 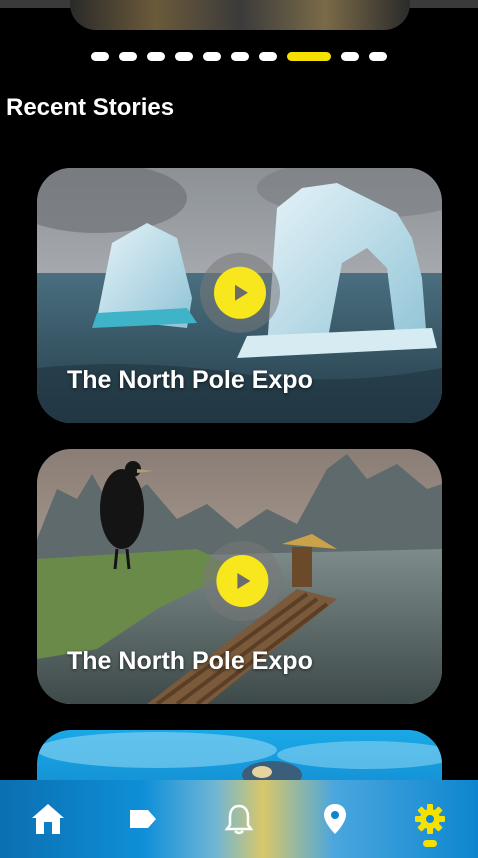 I want to click on carousel-pagination, so click(x=239, y=57).